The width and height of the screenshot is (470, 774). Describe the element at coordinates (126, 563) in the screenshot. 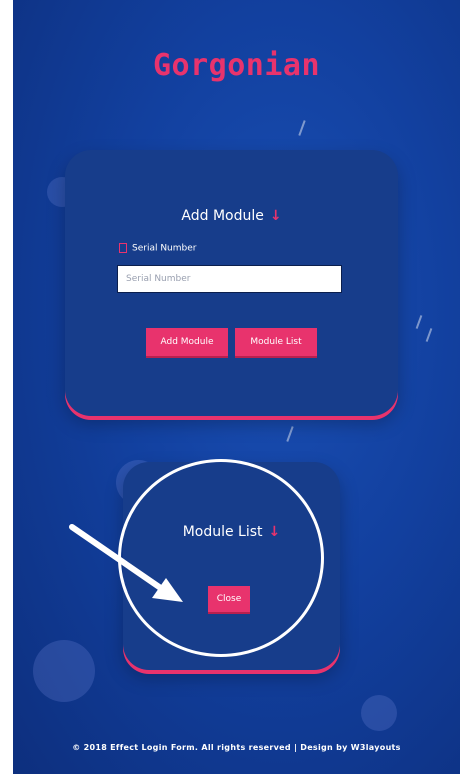

I see `pointer-arrow-icon` at that location.